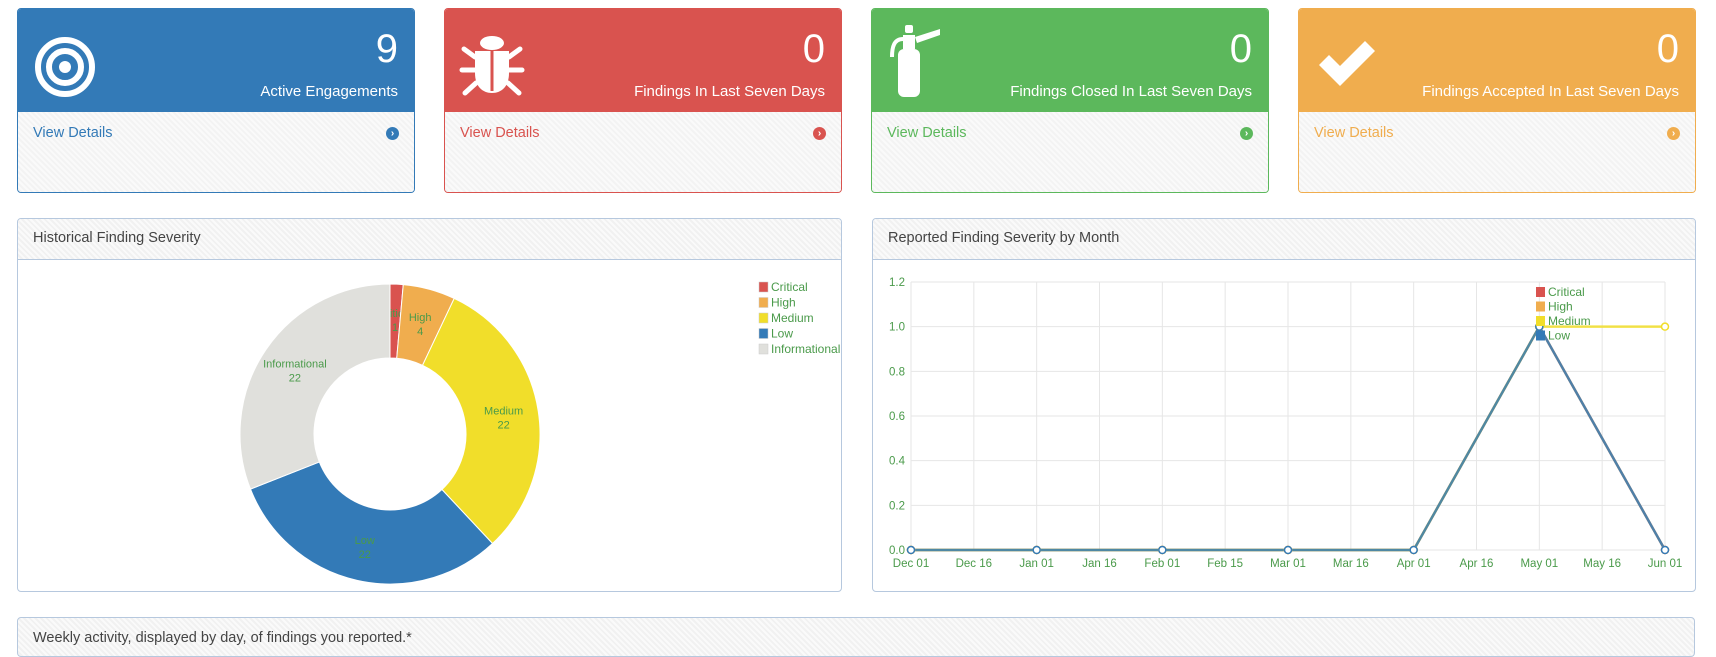 This screenshot has height=657, width=1716. What do you see at coordinates (295, 364) in the screenshot?
I see `slice-label: Informational` at bounding box center [295, 364].